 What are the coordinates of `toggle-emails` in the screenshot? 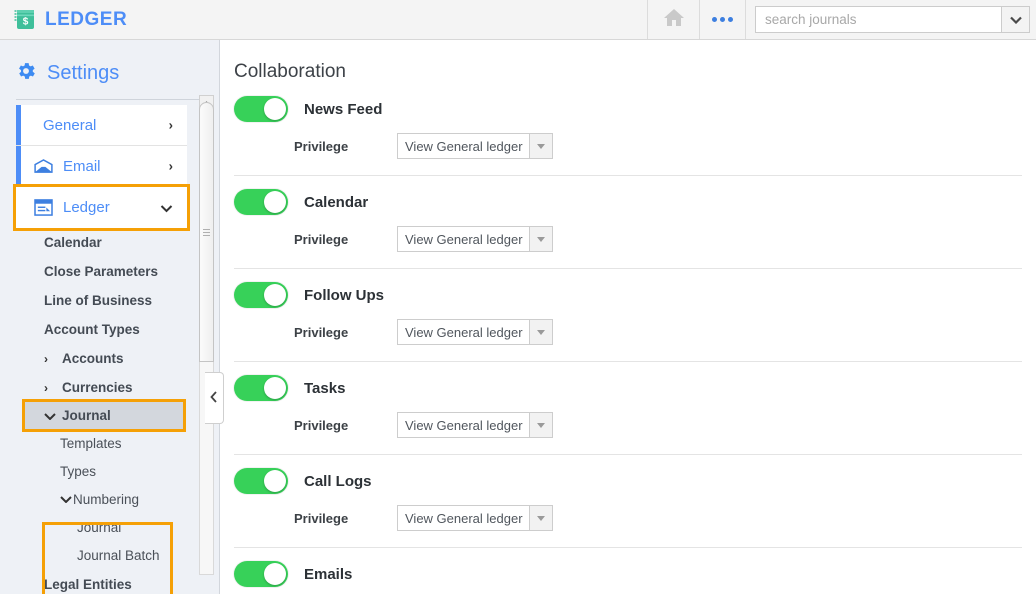 It's located at (261, 574).